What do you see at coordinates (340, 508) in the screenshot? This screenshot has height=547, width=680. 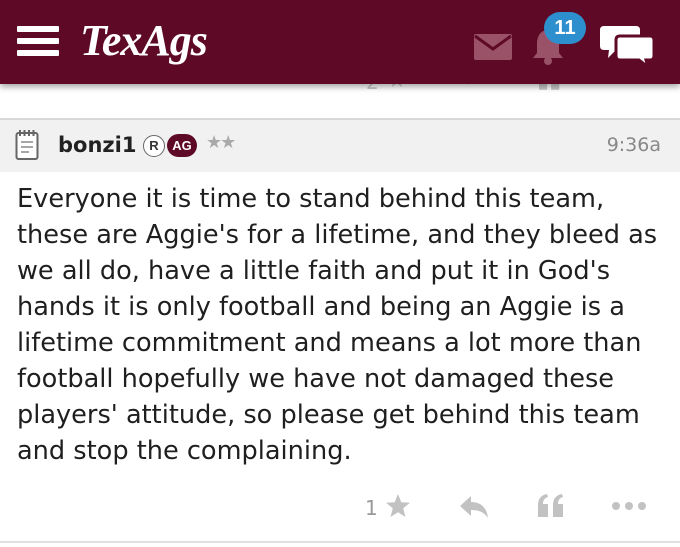 I see `post-actions: 1` at bounding box center [340, 508].